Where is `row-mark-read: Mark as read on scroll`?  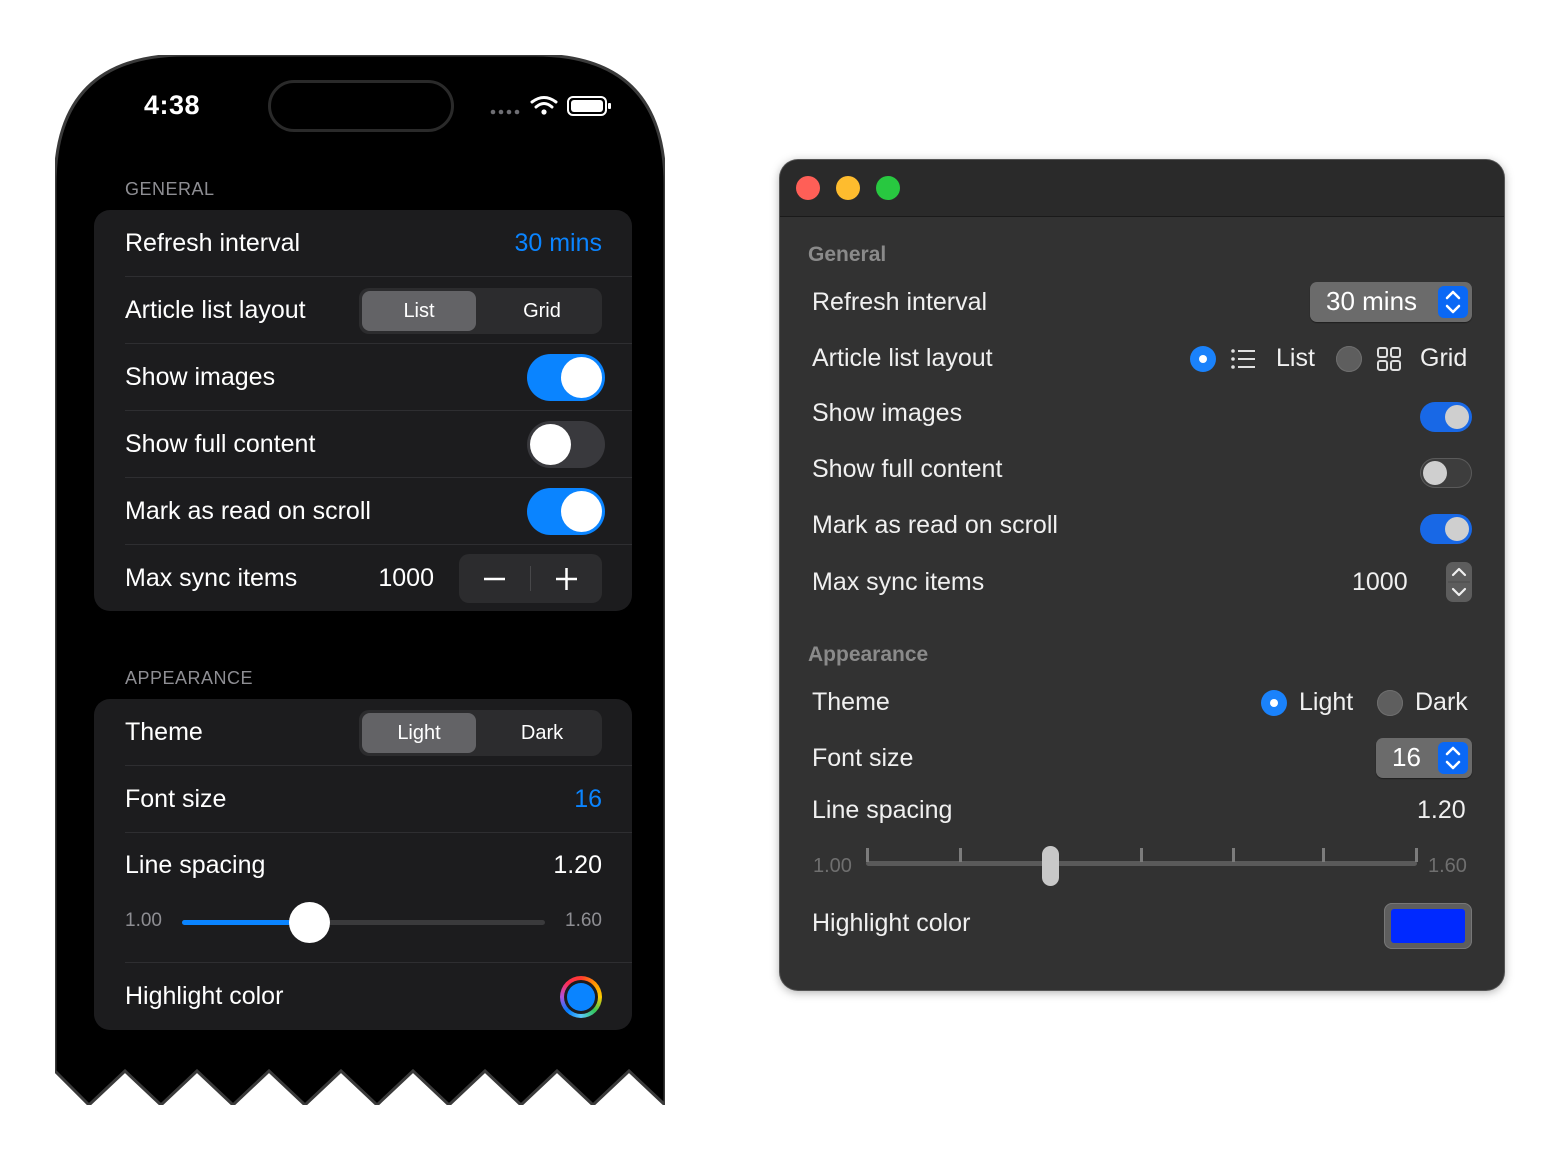 row-mark-read: Mark as read on scroll is located at coordinates (378, 511).